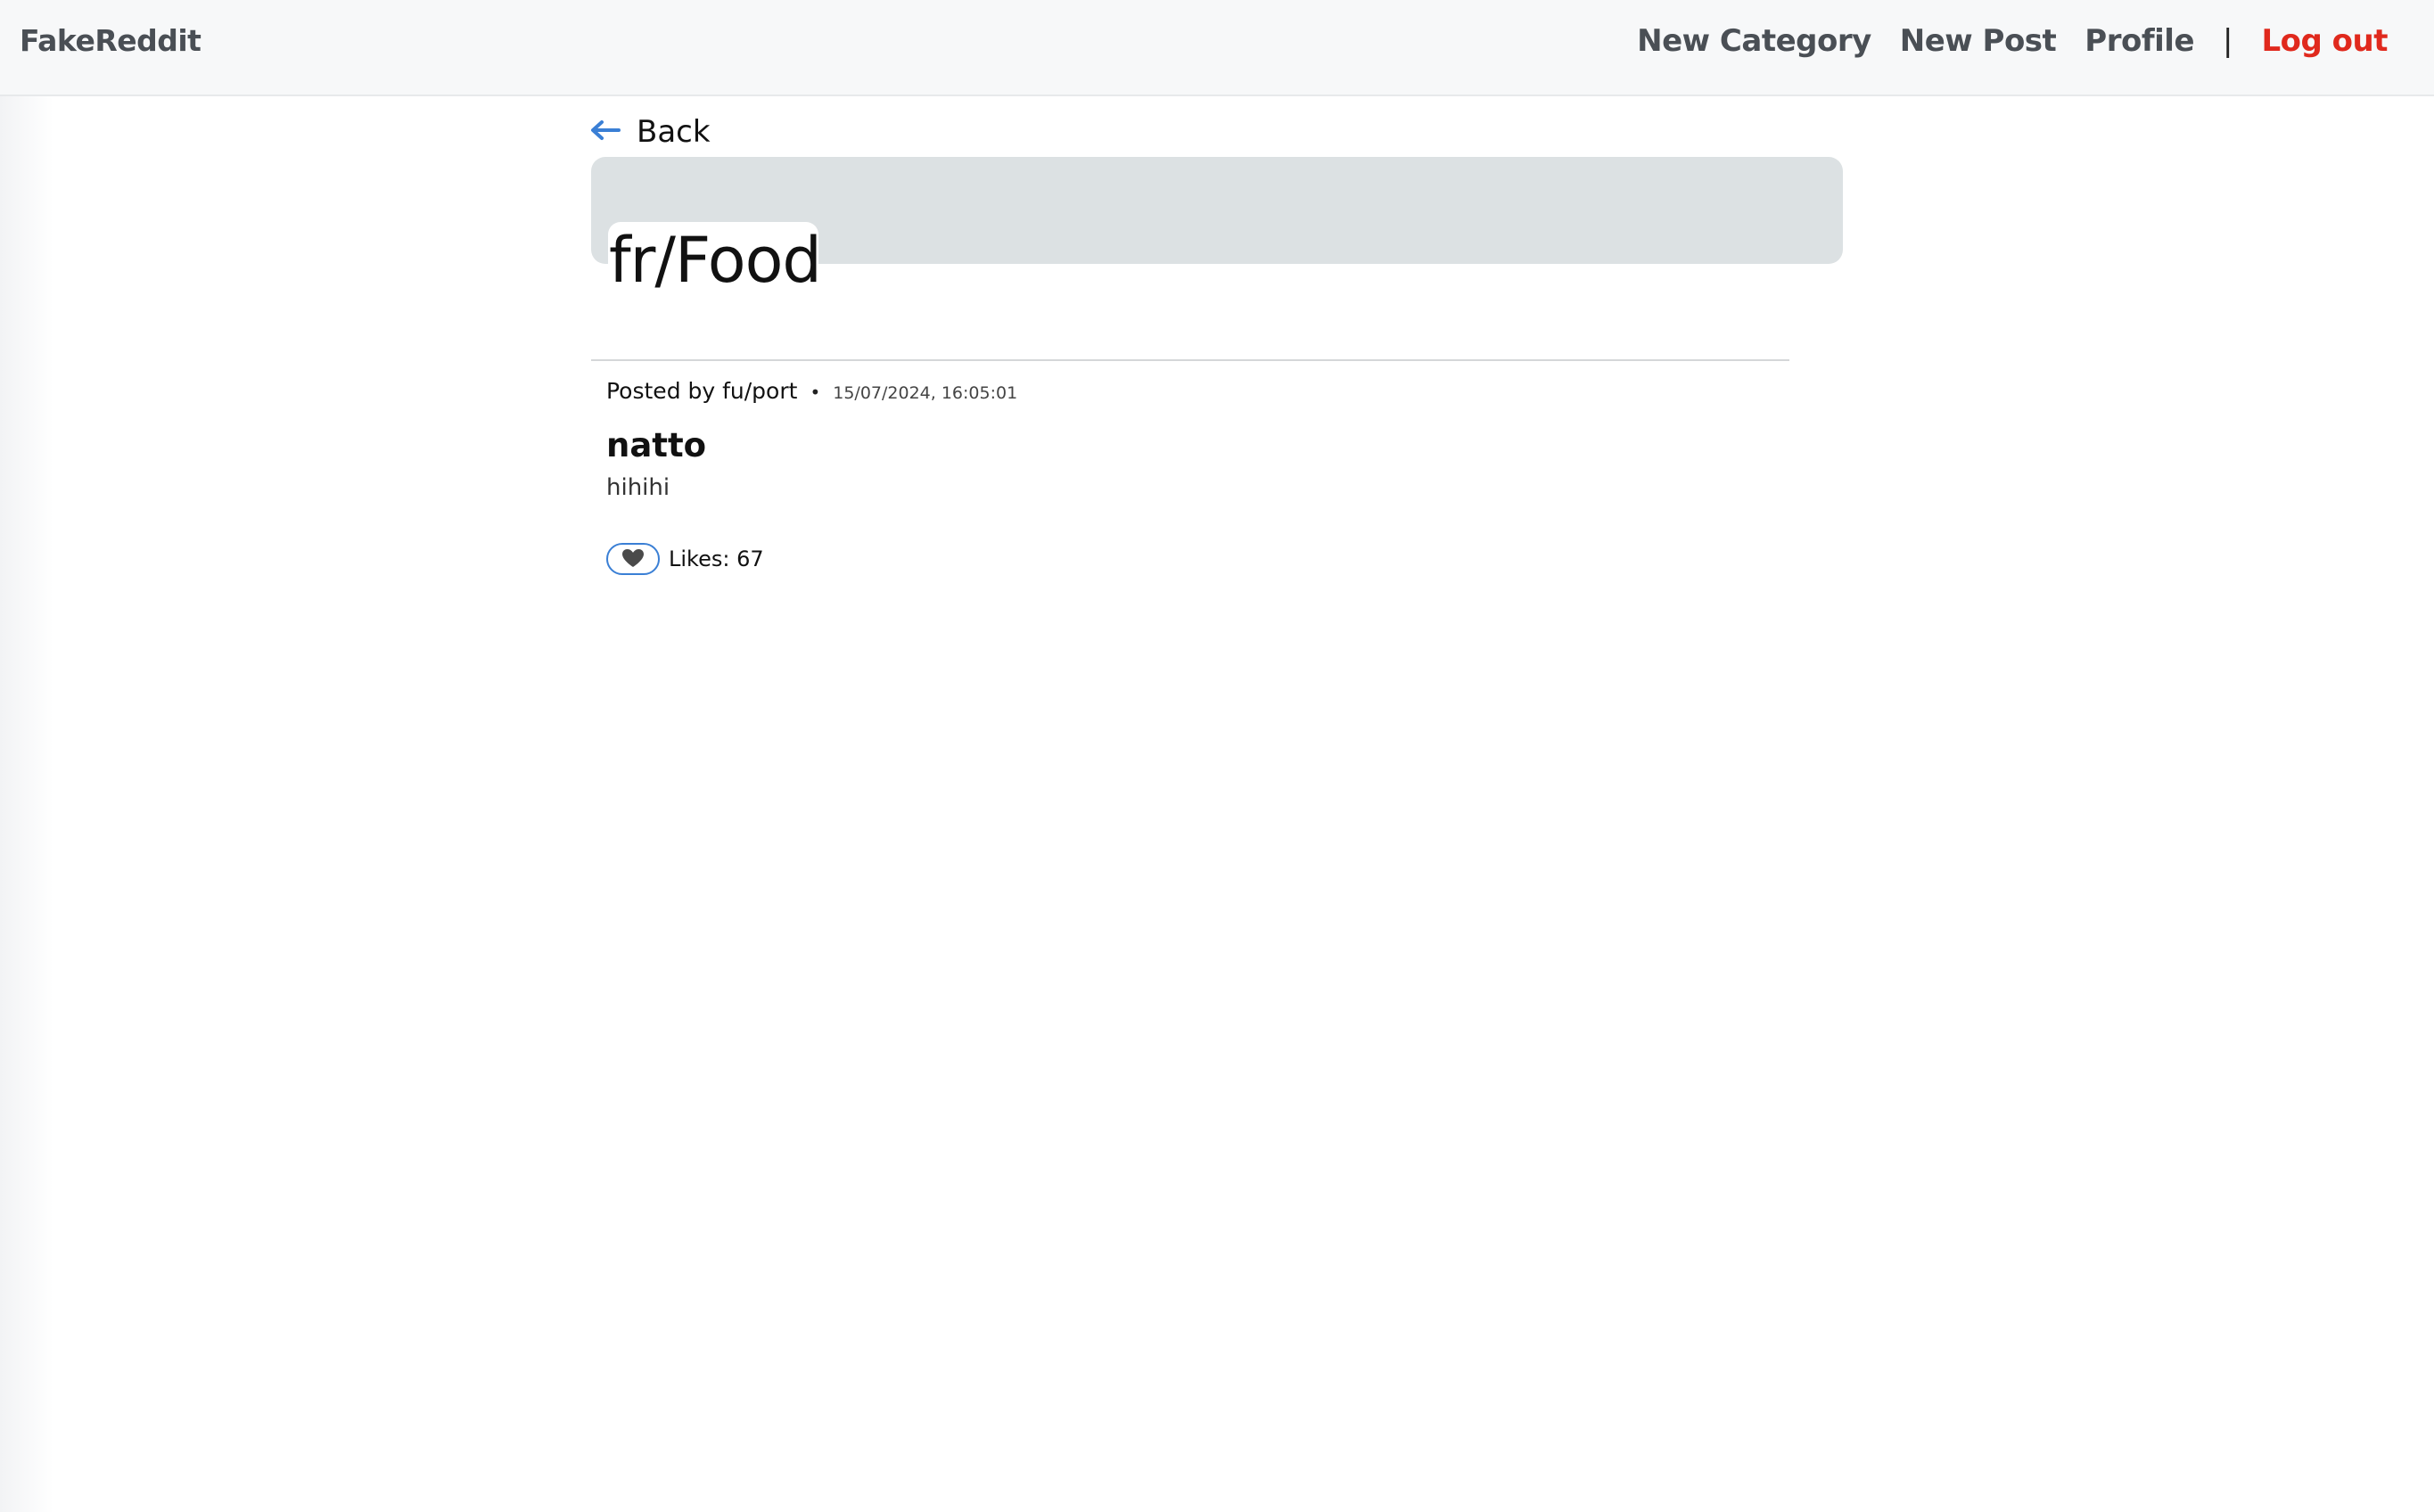 The width and height of the screenshot is (2434, 1512). I want to click on divider, so click(1190, 360).